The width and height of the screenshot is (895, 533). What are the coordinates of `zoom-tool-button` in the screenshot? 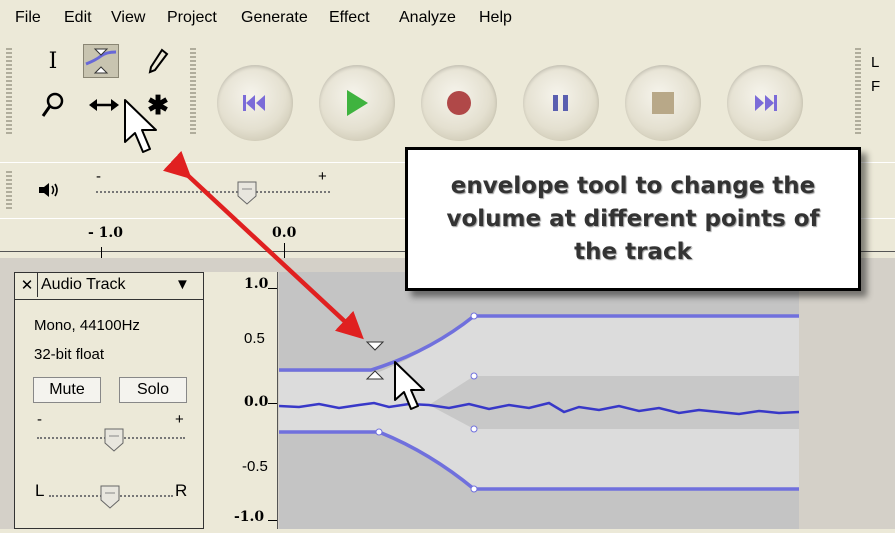 It's located at (53, 105).